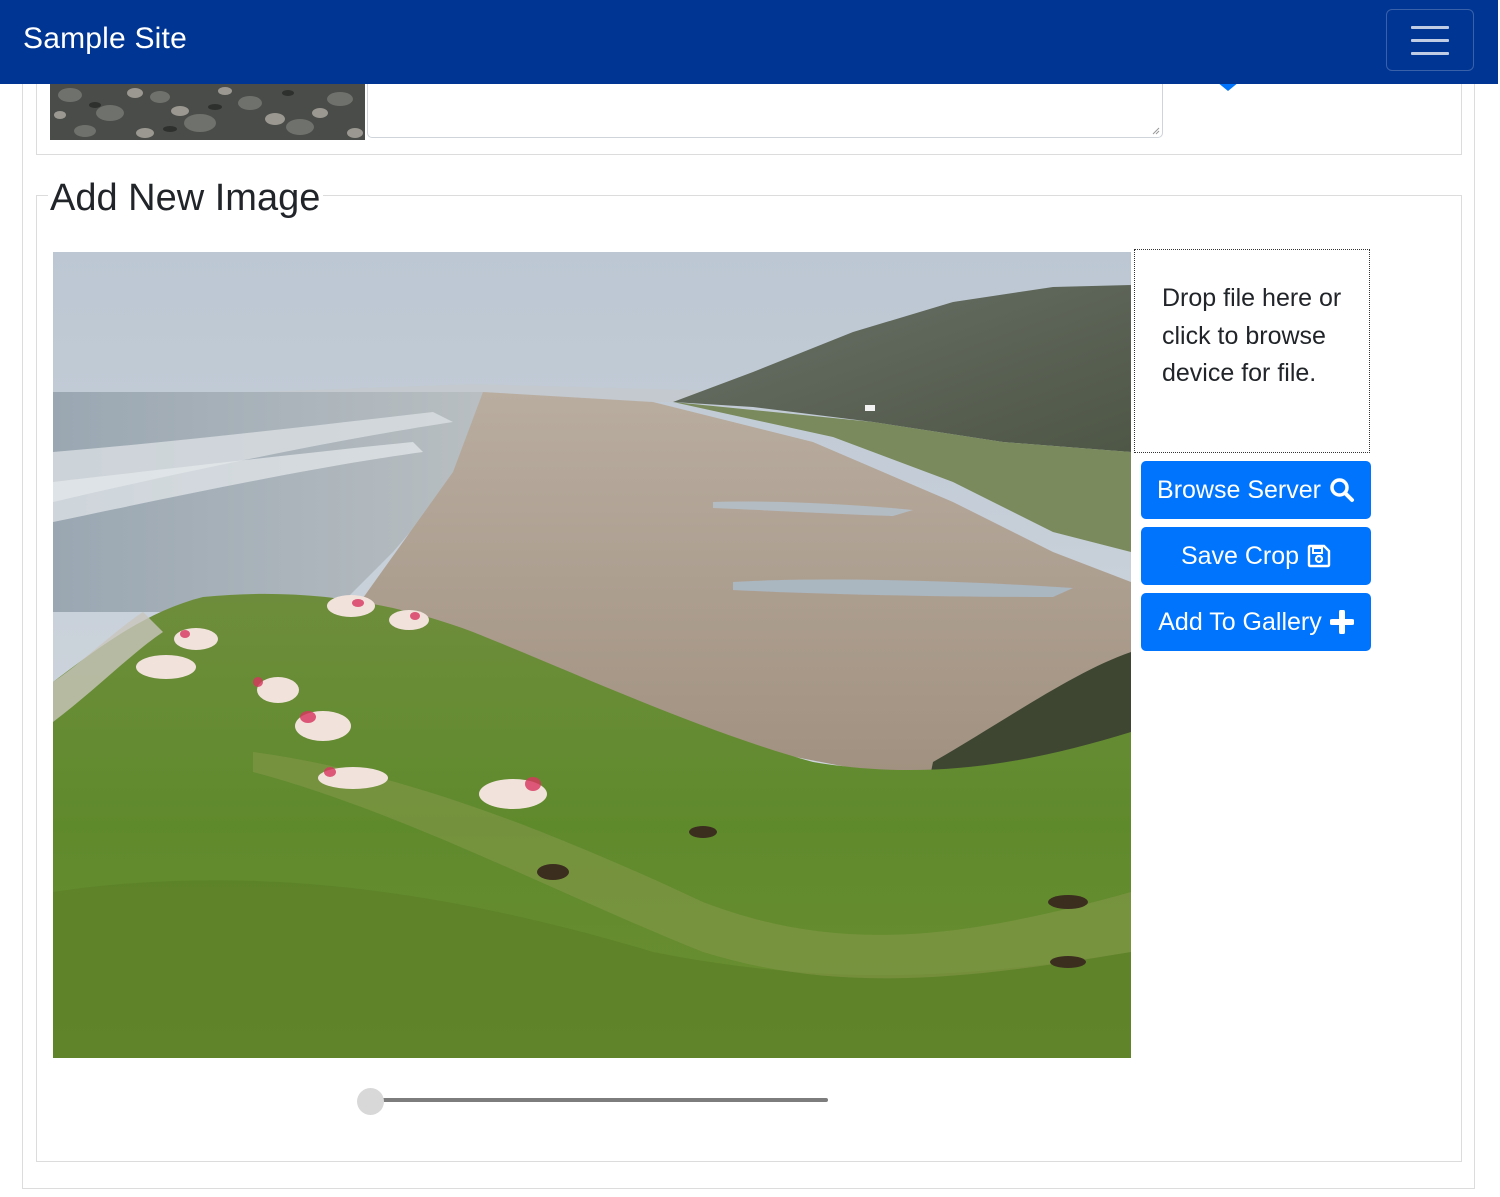  What do you see at coordinates (1341, 622) in the screenshot?
I see `plus-icon` at bounding box center [1341, 622].